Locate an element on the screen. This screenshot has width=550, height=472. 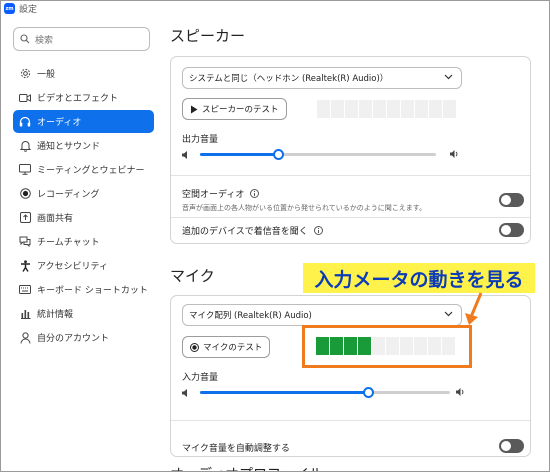
additional-device-toggle is located at coordinates (511, 230).